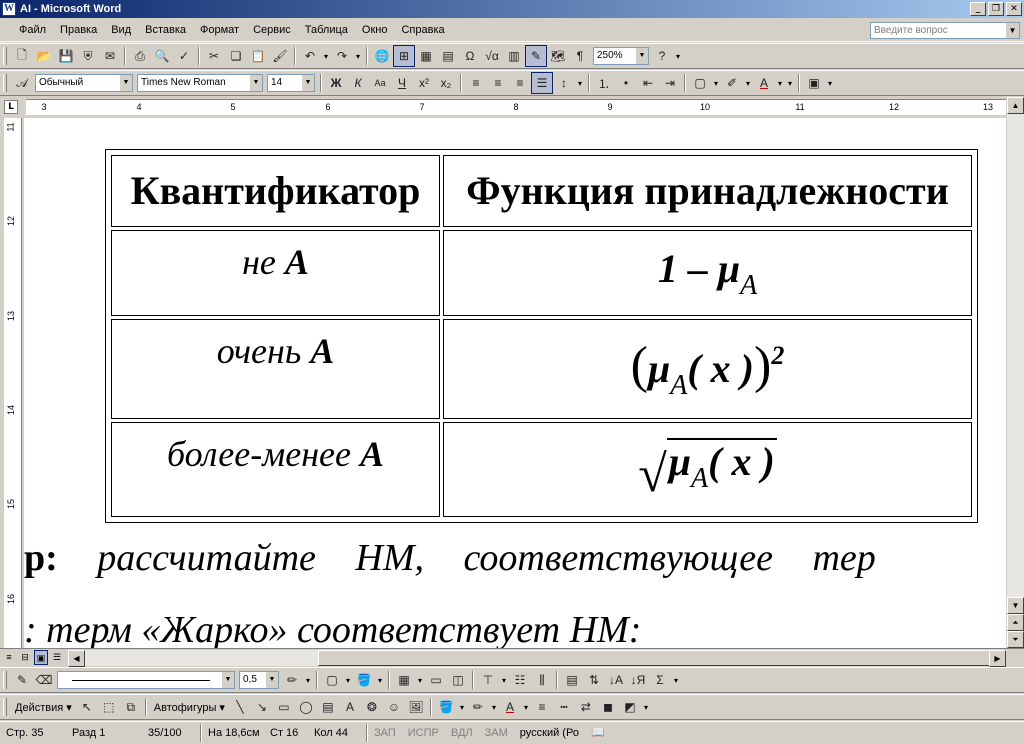 The image size is (1024, 744). What do you see at coordinates (171, 733) in the screenshot?
I see `status-pages: 35/100` at bounding box center [171, 733].